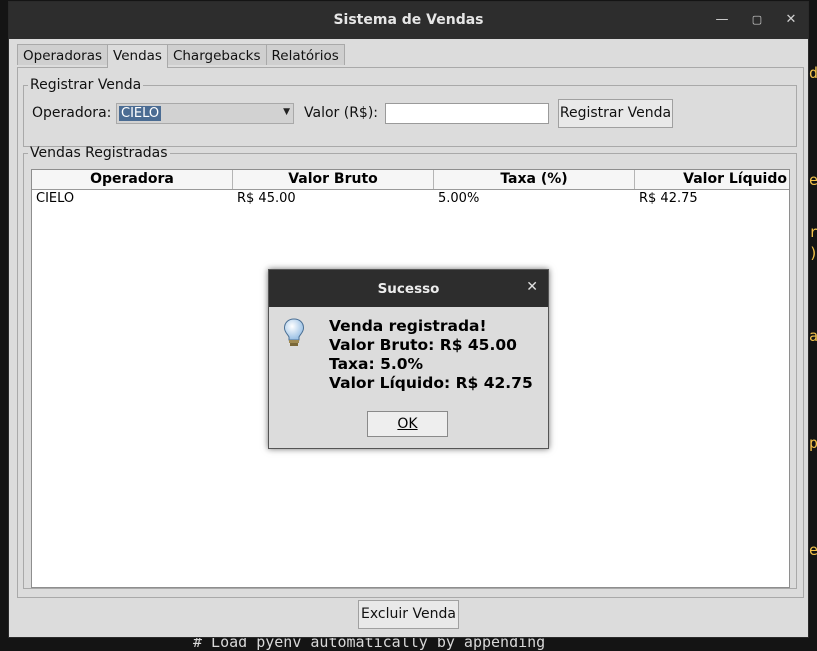  Describe the element at coordinates (333, 179) in the screenshot. I see `column-header-valor-bruto: Valor Bruto` at that location.